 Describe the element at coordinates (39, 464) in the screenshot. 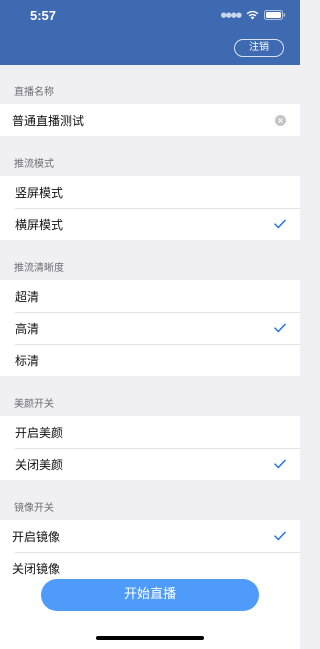

I see `option-label: 关闭美颜` at that location.